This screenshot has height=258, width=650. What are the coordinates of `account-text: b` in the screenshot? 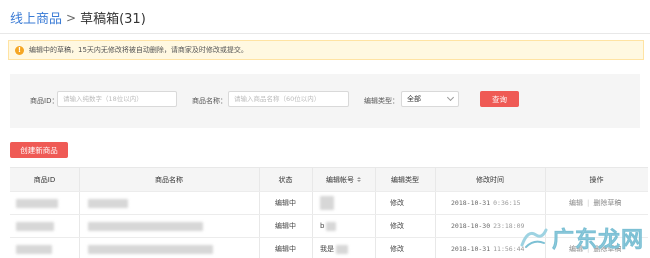 It's located at (322, 226).